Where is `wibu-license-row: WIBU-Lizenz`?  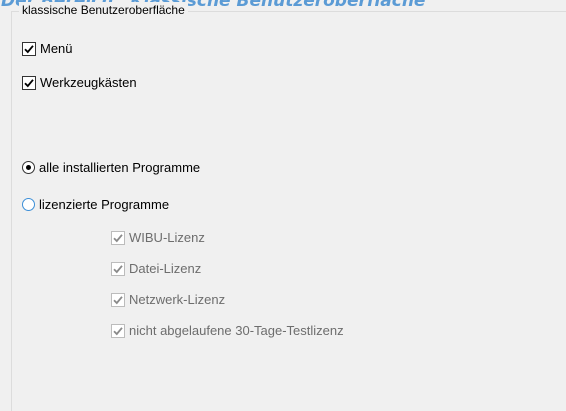 wibu-license-row: WIBU-Lizenz is located at coordinates (158, 237).